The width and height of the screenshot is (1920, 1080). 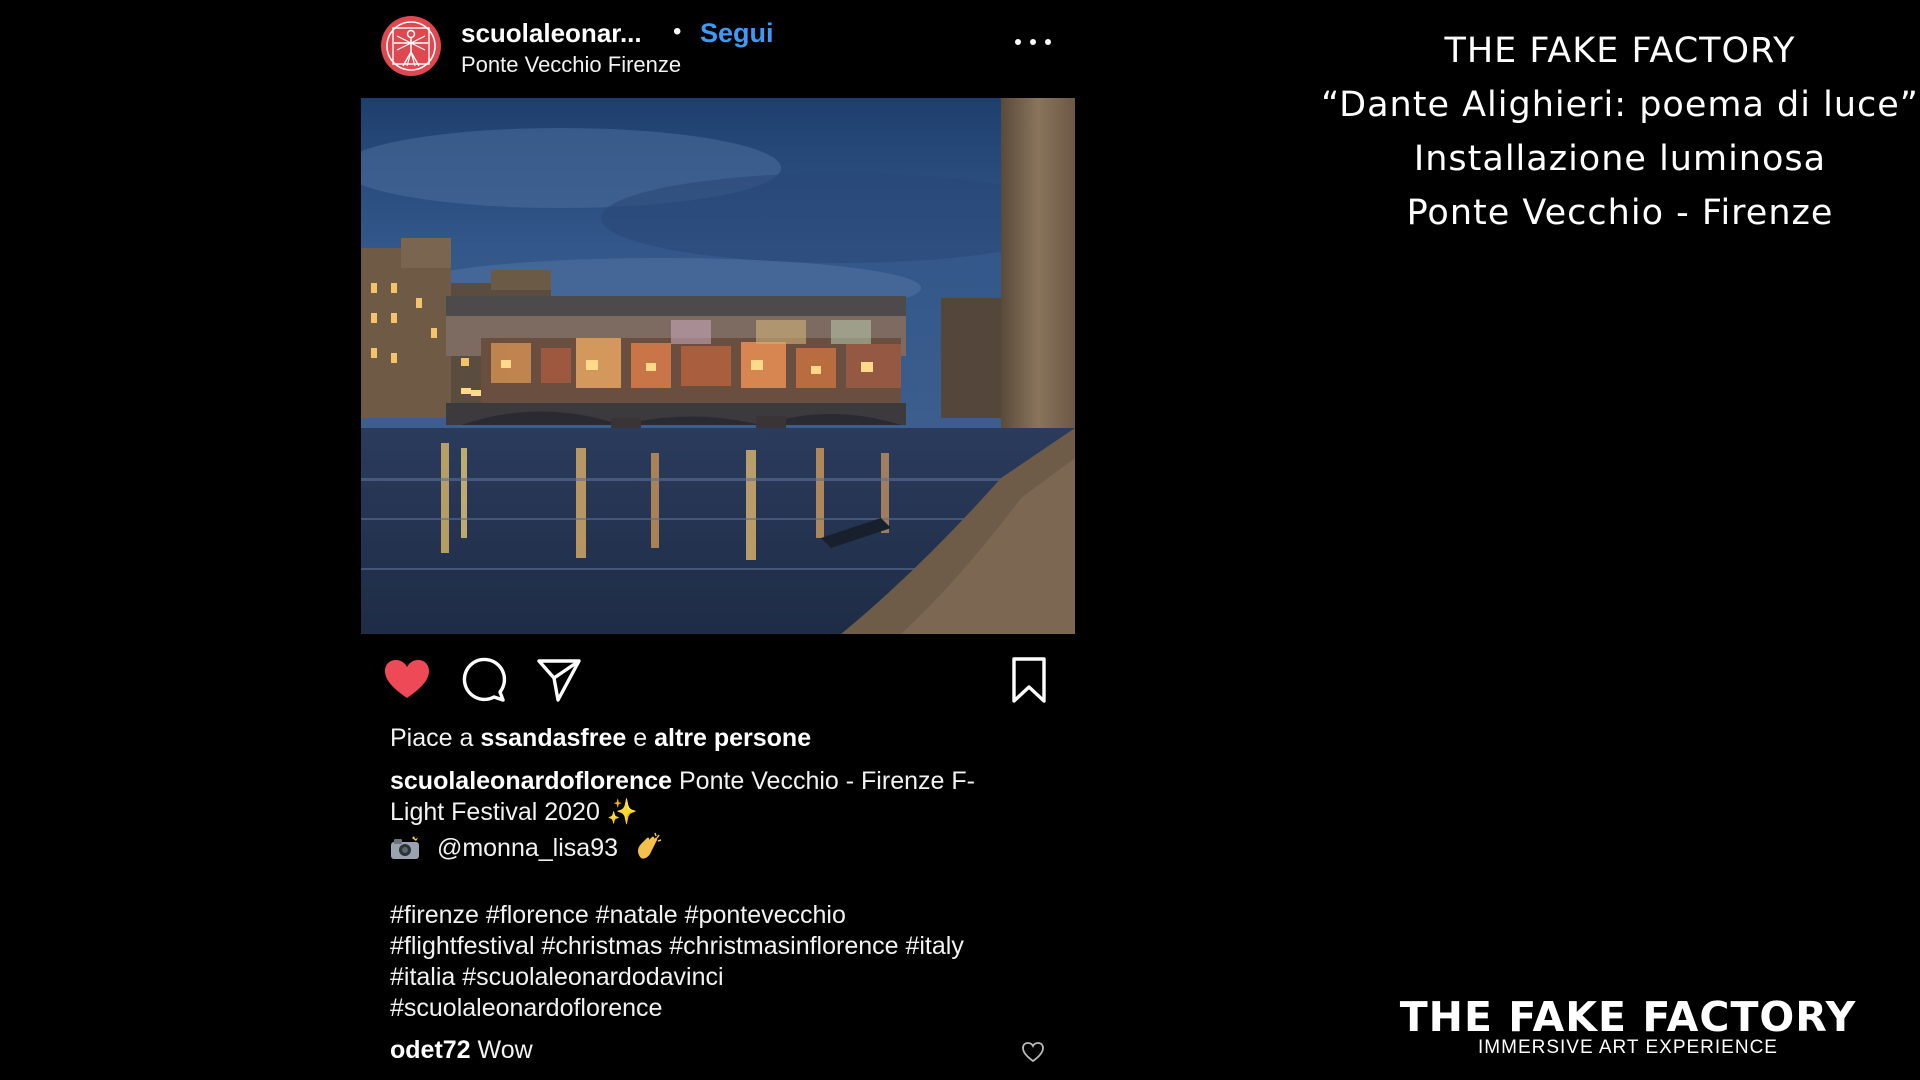 I want to click on comment-like-button, so click(x=1033, y=1052).